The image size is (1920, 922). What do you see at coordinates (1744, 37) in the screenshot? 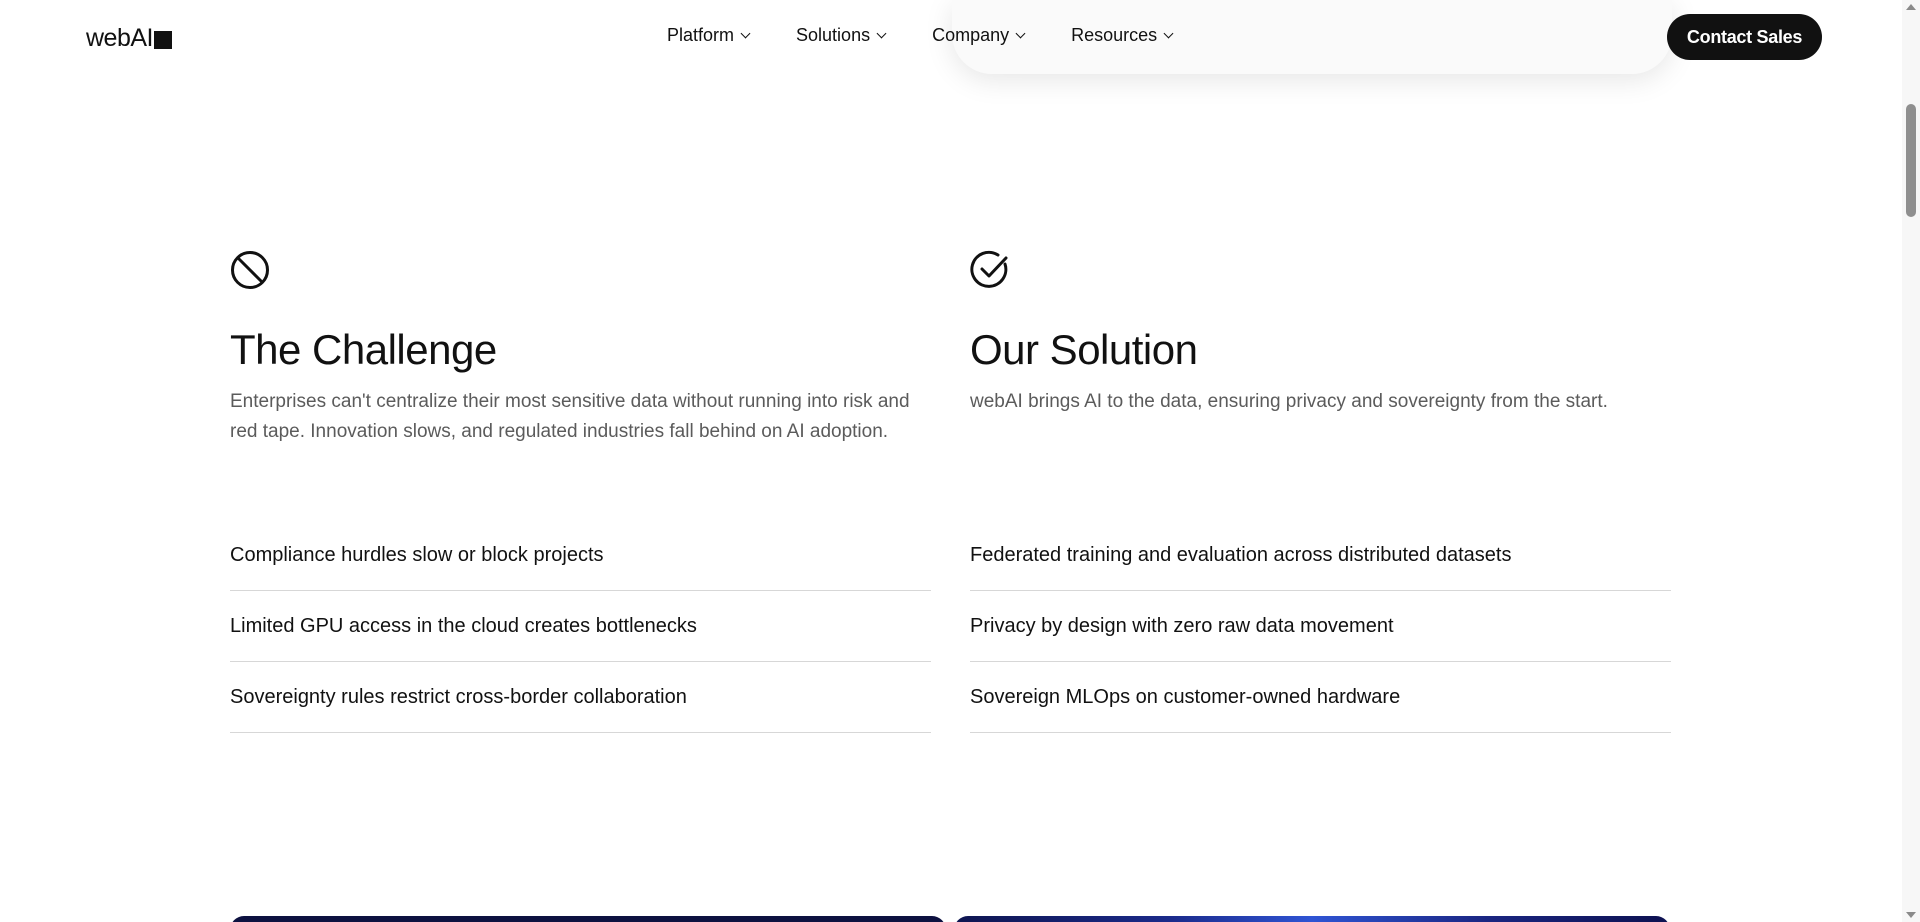
I see `contact-sales-button: Contact Sales` at bounding box center [1744, 37].